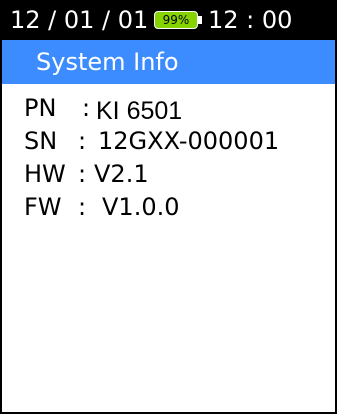 Image resolution: width=337 pixels, height=414 pixels. Describe the element at coordinates (43, 207) in the screenshot. I see `info-label-fw: FW` at that location.